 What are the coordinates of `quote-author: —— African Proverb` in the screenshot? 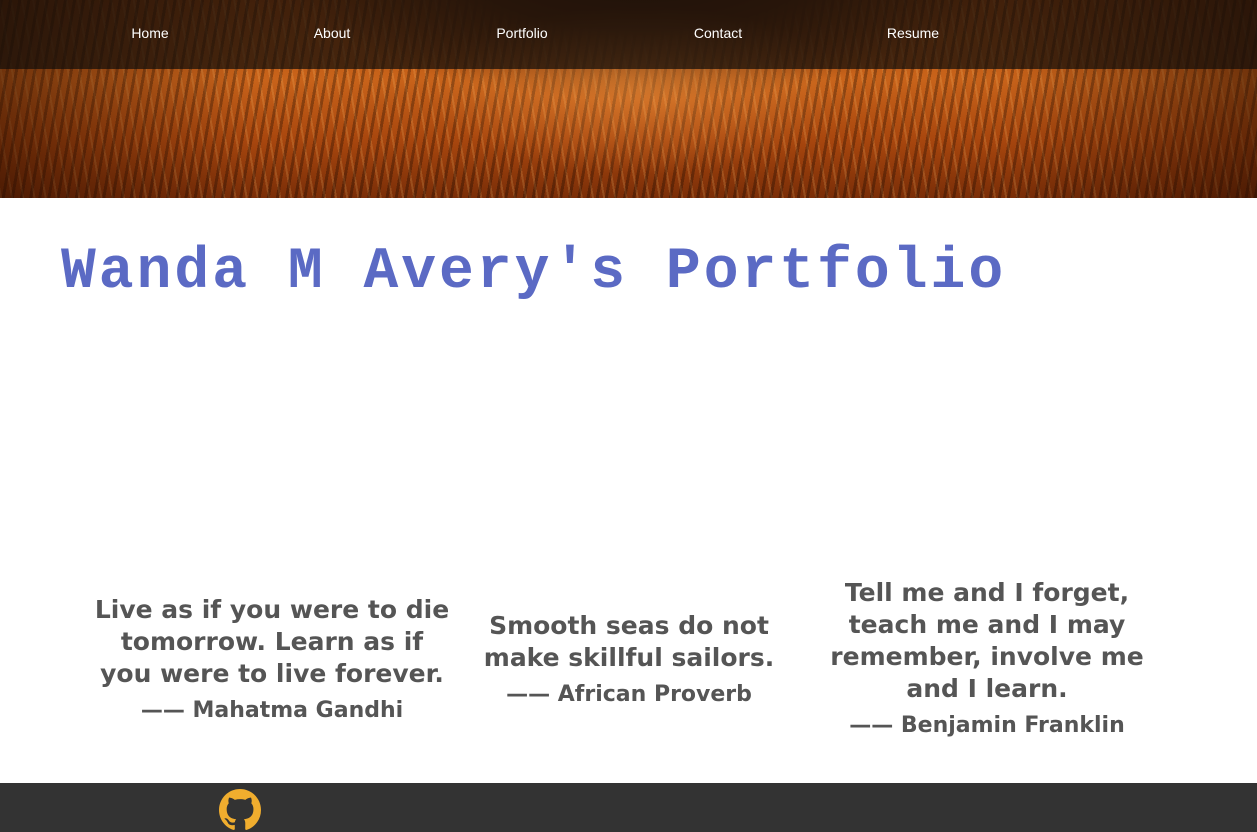 It's located at (629, 694).